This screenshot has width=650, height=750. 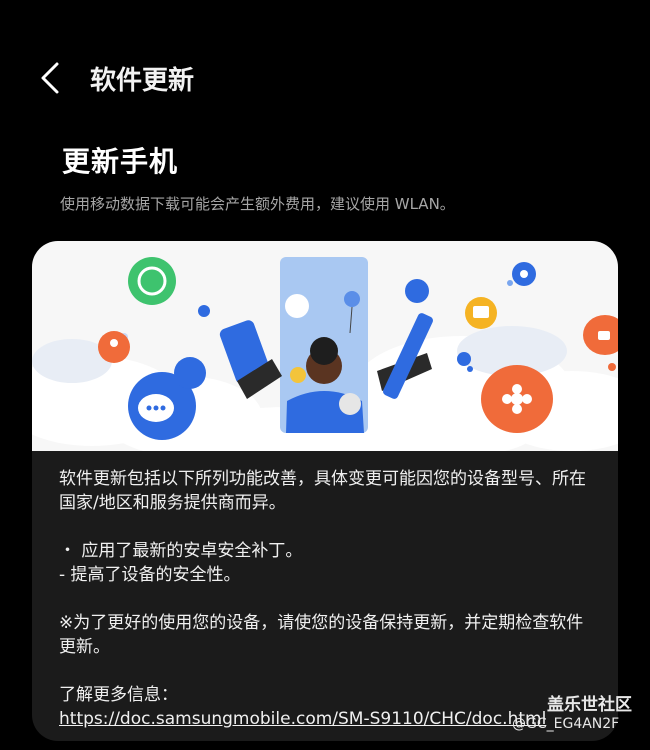 I want to click on phone-call-icon, so click(x=152, y=281).